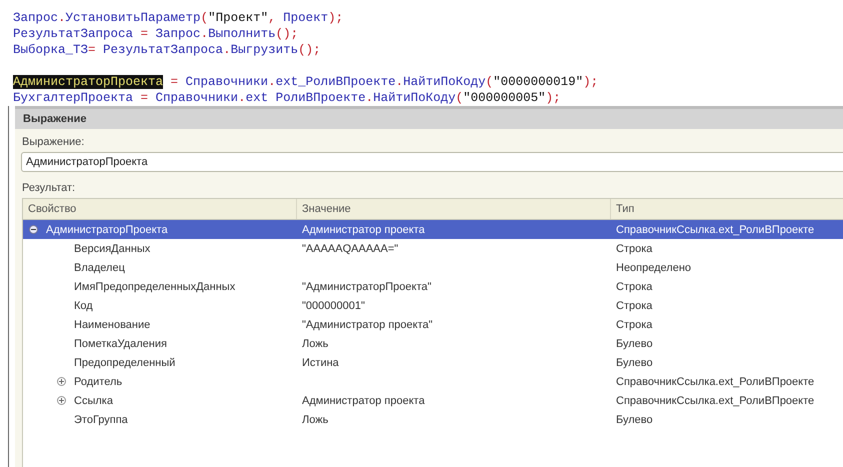 The width and height of the screenshot is (843, 467). What do you see at coordinates (433, 286) in the screenshot?
I see `table-row: ИмяПредопределенныхДанных "АдминистраторПроекта" Строка` at bounding box center [433, 286].